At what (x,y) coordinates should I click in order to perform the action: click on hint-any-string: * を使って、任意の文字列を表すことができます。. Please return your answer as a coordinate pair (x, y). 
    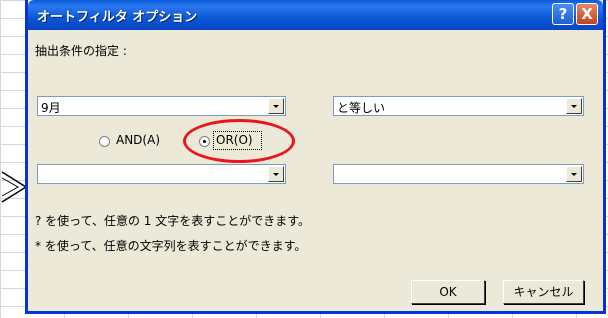
    Looking at the image, I should click on (171, 246).